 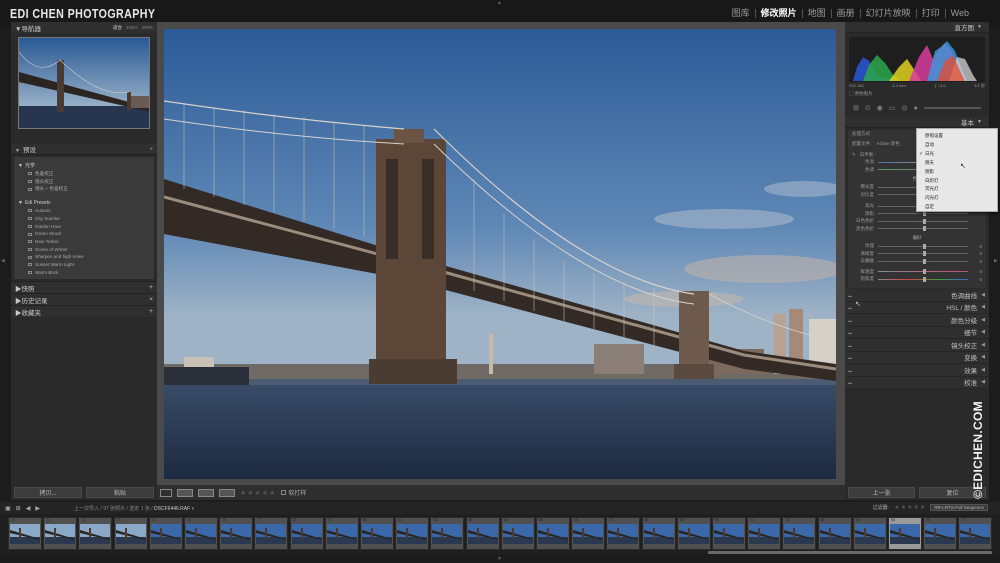 I want to click on filmstrip-thumbnail: 84, so click(x=517, y=533).